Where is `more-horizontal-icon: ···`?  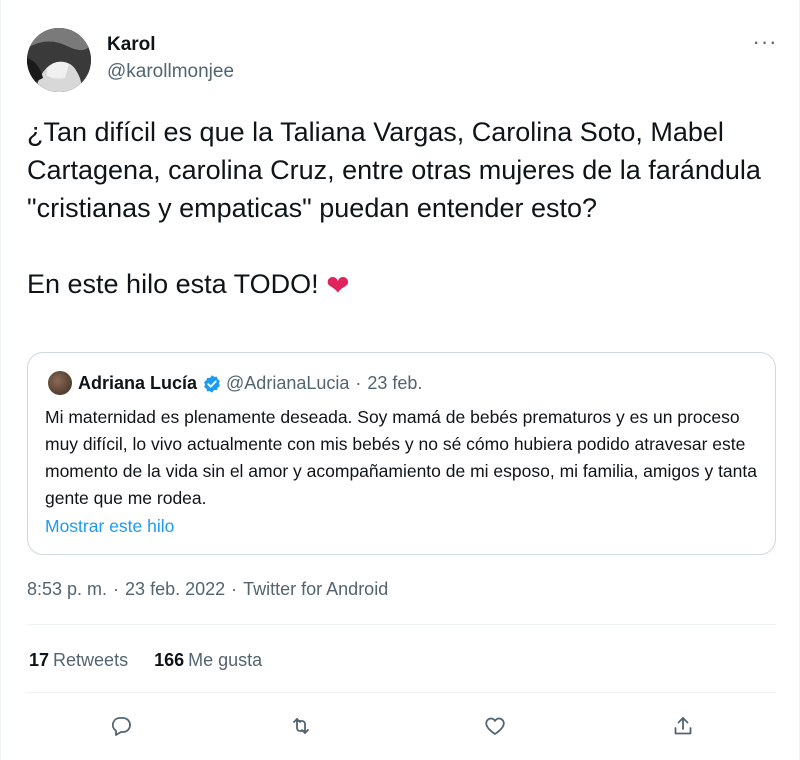
more-horizontal-icon: ··· is located at coordinates (765, 41).